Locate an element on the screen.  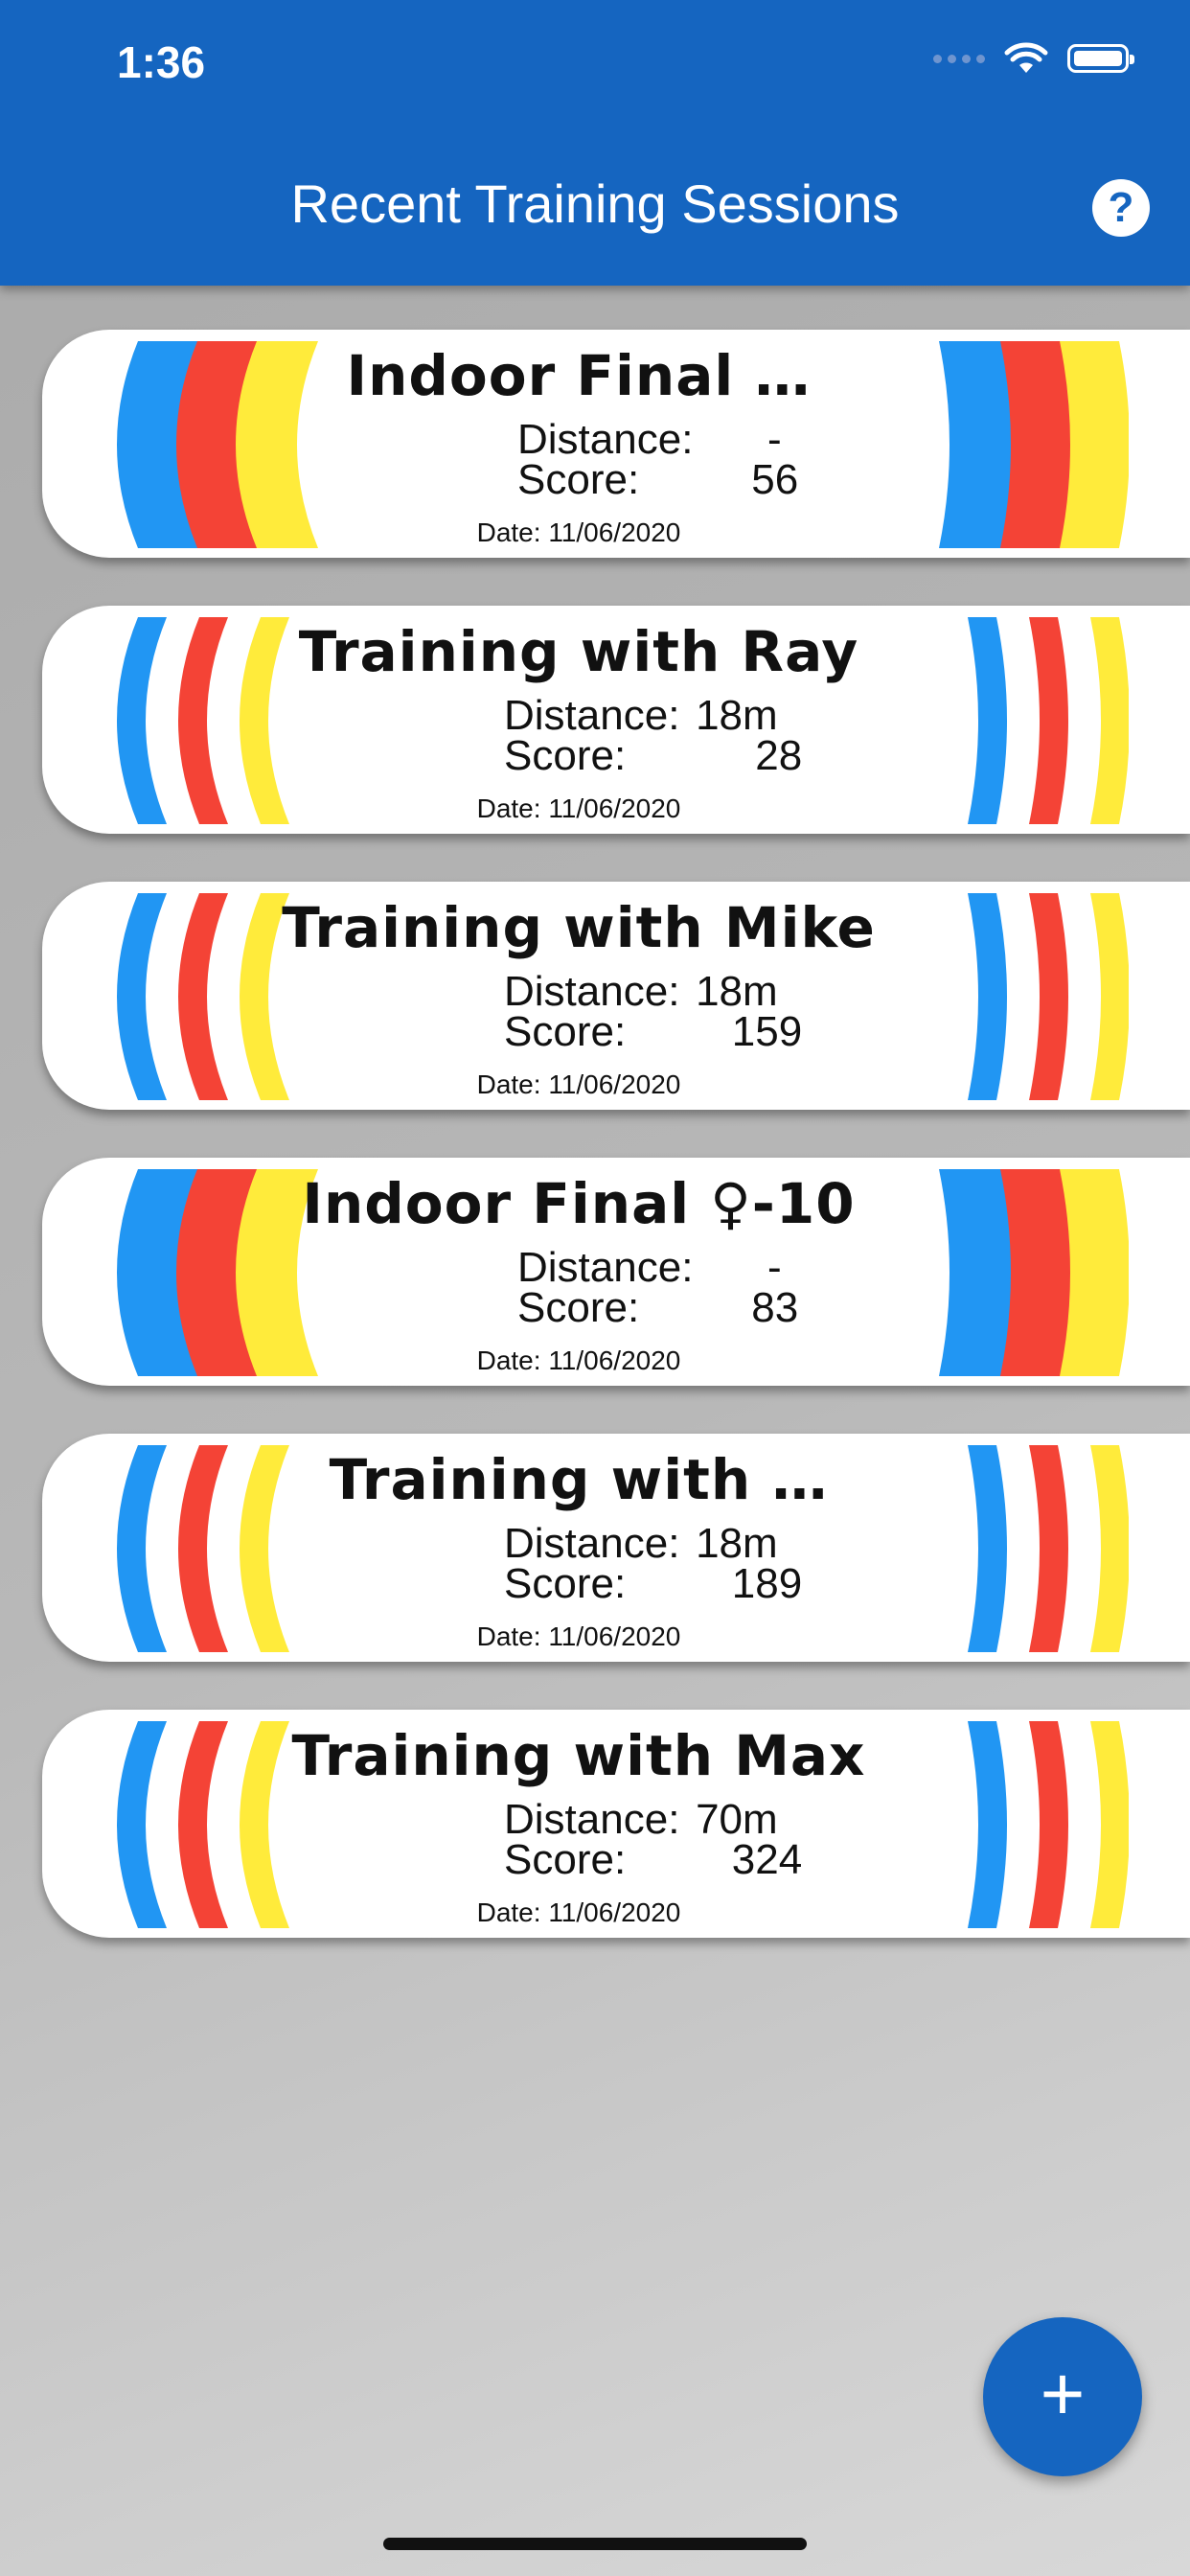
status-icons is located at coordinates (1034, 58).